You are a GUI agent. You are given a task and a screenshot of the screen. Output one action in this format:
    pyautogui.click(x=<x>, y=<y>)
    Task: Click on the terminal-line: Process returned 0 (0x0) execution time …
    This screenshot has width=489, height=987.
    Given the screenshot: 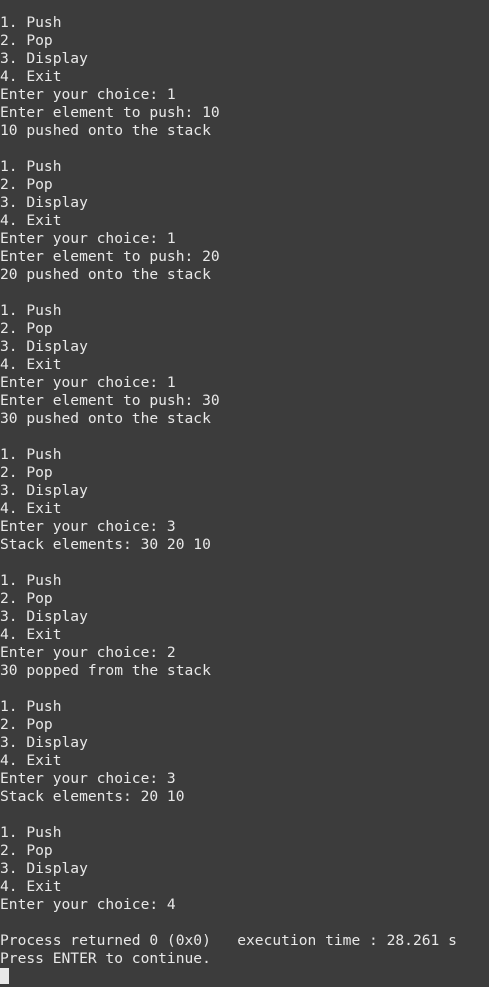 What is the action you would take?
    pyautogui.click(x=228, y=940)
    